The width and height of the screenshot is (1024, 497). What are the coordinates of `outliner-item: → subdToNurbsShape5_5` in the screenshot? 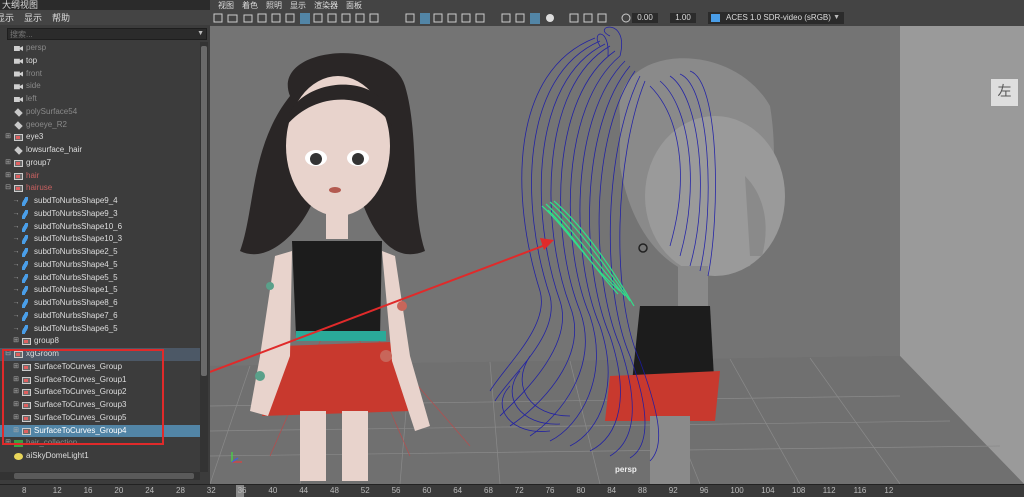 It's located at (100, 278).